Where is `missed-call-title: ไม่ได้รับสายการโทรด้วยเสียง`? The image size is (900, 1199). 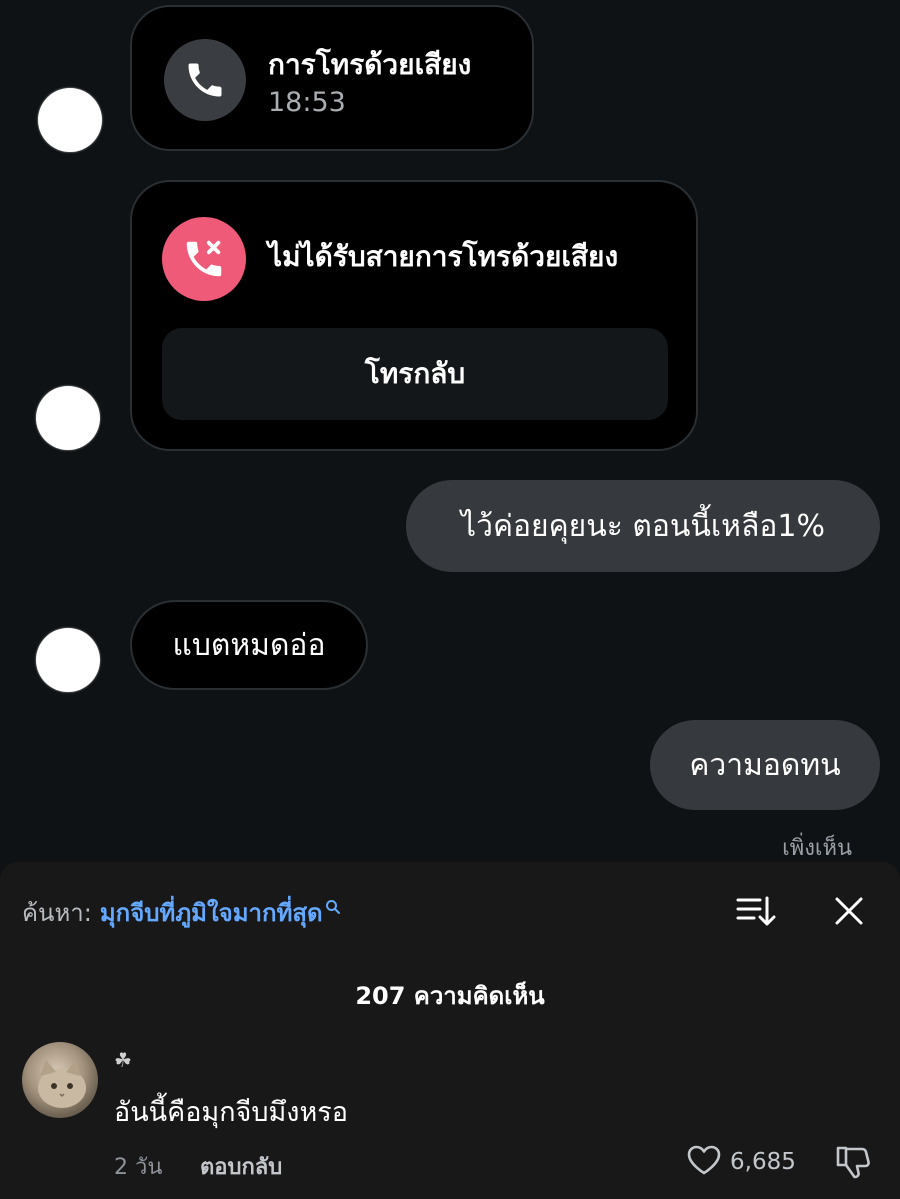 missed-call-title: ไม่ได้รับสายการโทรด้วยเสียง is located at coordinates (443, 256).